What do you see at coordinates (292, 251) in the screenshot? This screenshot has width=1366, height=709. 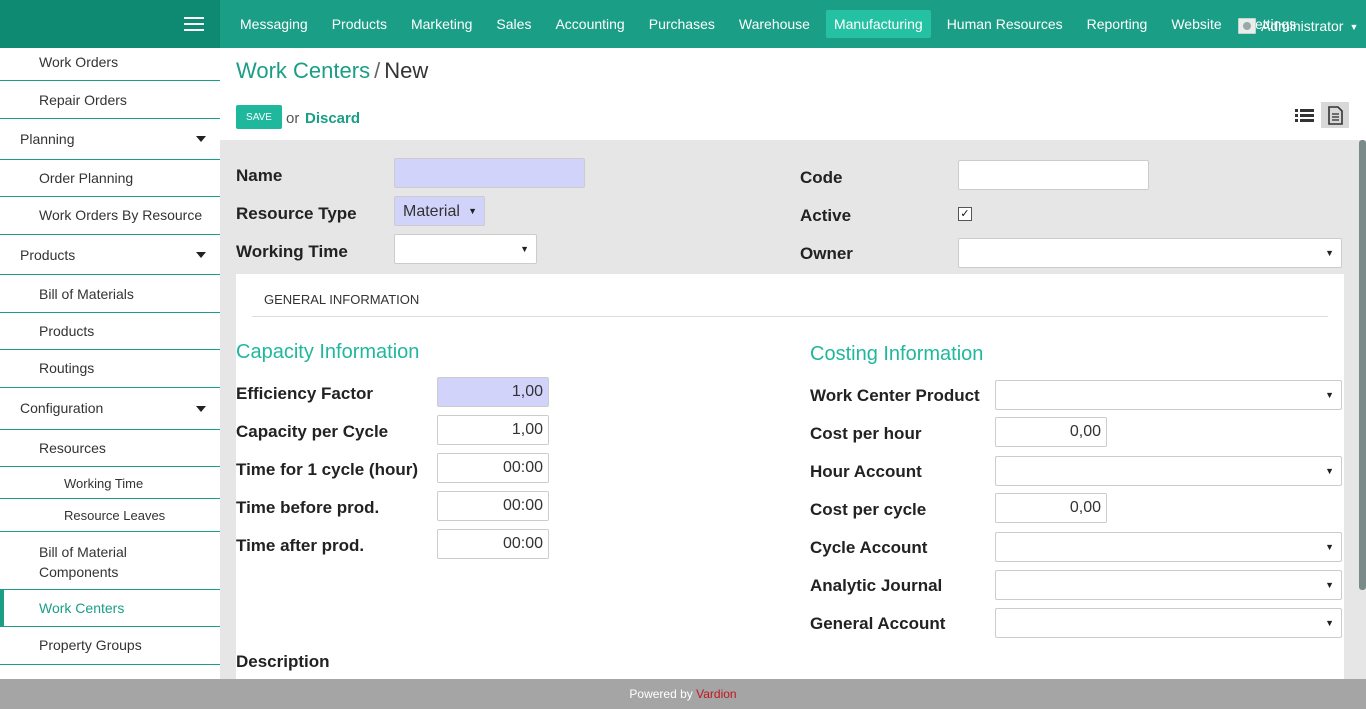 I see `working-time-label: Working Time` at bounding box center [292, 251].